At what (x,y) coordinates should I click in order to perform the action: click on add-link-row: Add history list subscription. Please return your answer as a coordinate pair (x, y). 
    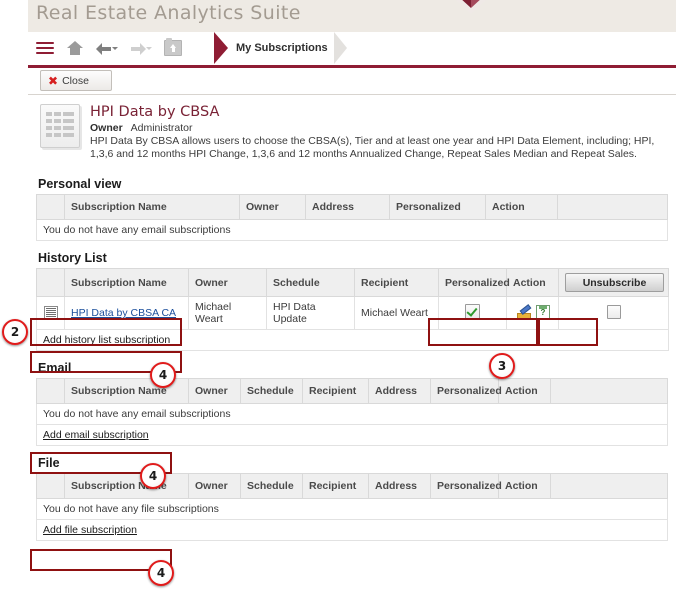
    Looking at the image, I should click on (352, 340).